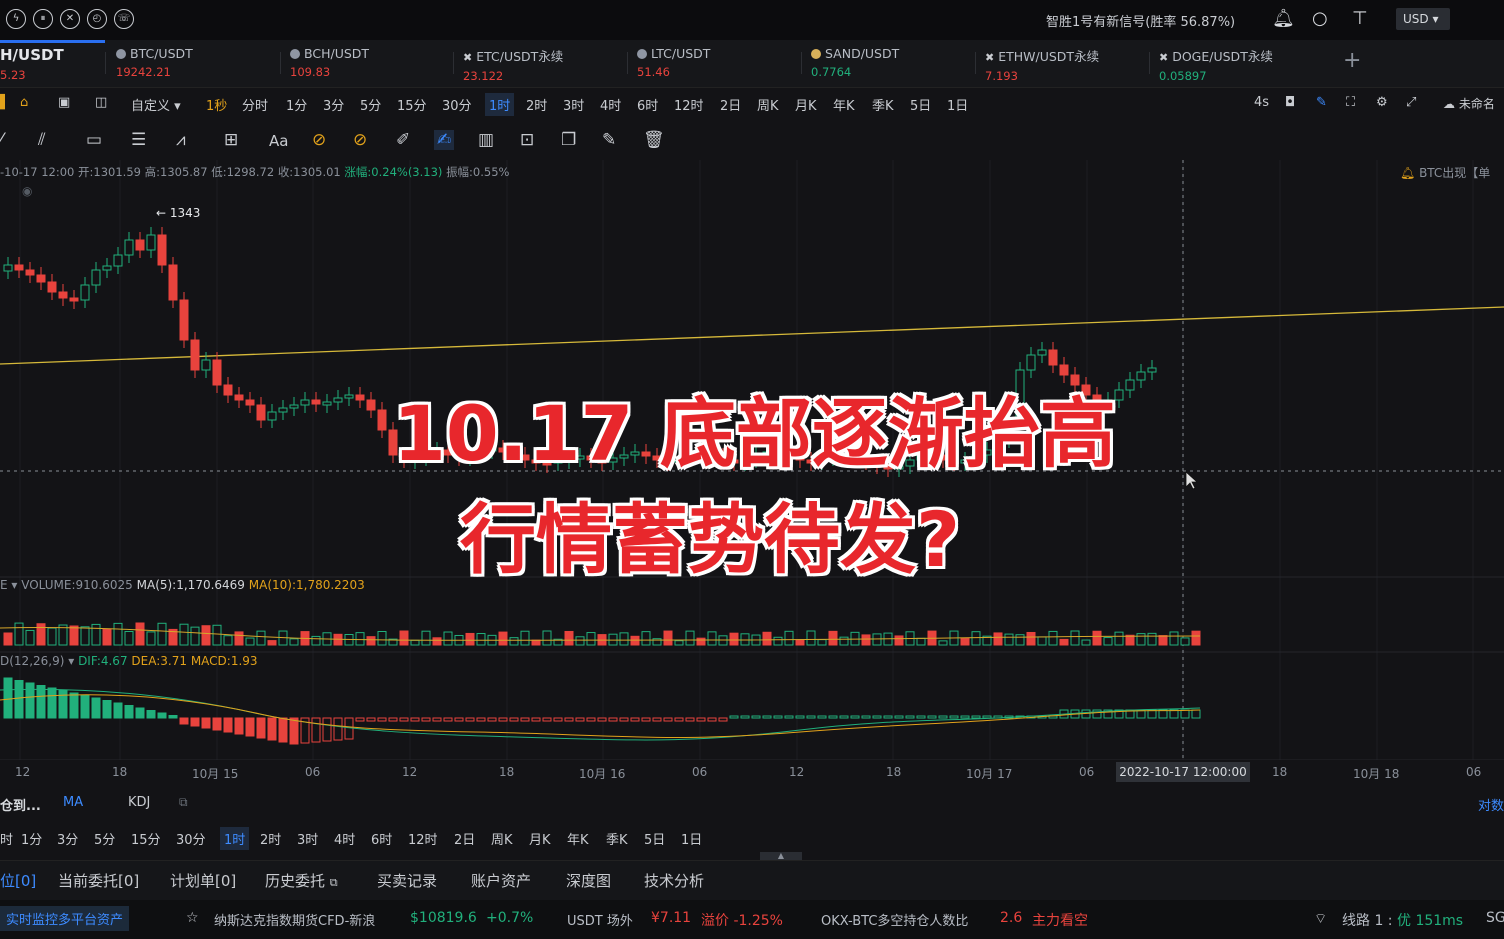 This screenshot has width=1504, height=939. Describe the element at coordinates (181, 140) in the screenshot. I see `wave-tool-icon: ⩘` at that location.